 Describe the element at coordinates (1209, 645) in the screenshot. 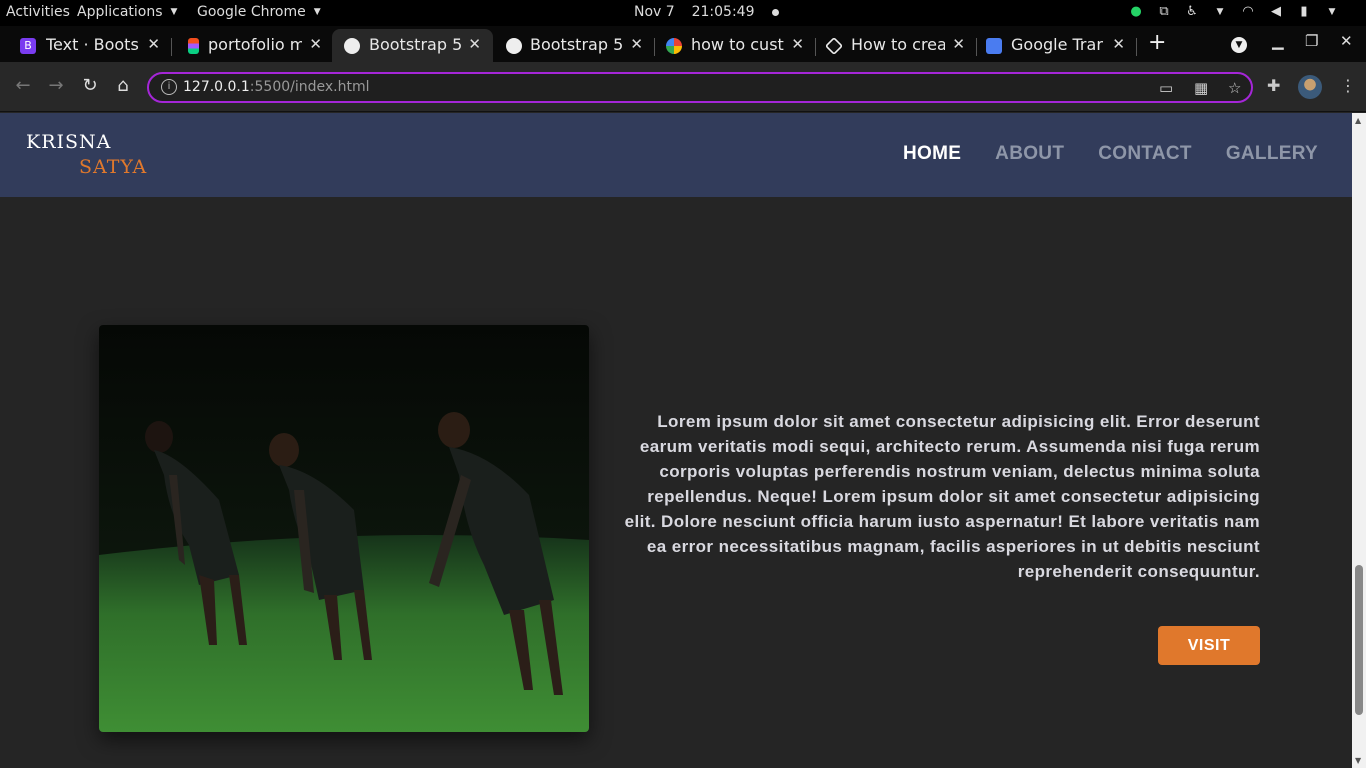

I see `visit-button: VISIT` at that location.